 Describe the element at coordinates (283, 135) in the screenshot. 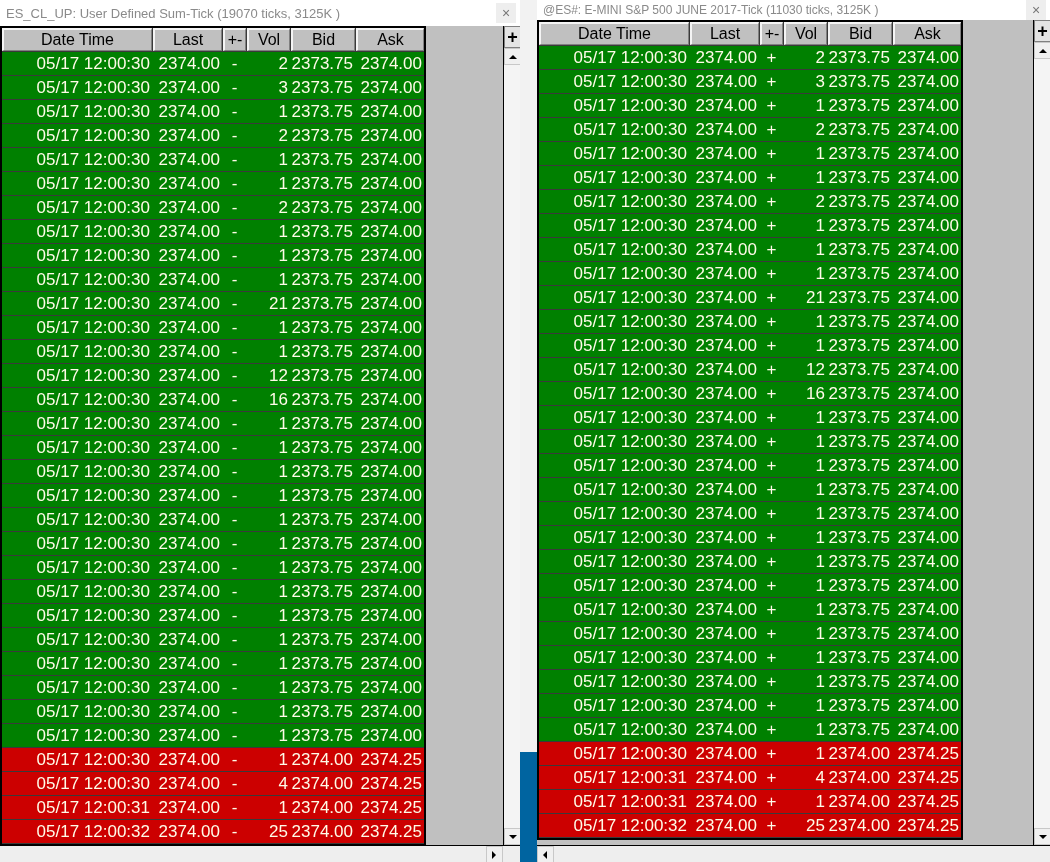

I see `table-cell-text: 2` at that location.